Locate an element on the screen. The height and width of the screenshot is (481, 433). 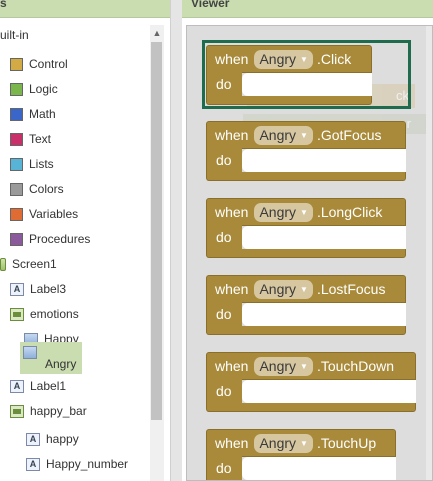
component-angry: Angry is located at coordinates (51, 358).